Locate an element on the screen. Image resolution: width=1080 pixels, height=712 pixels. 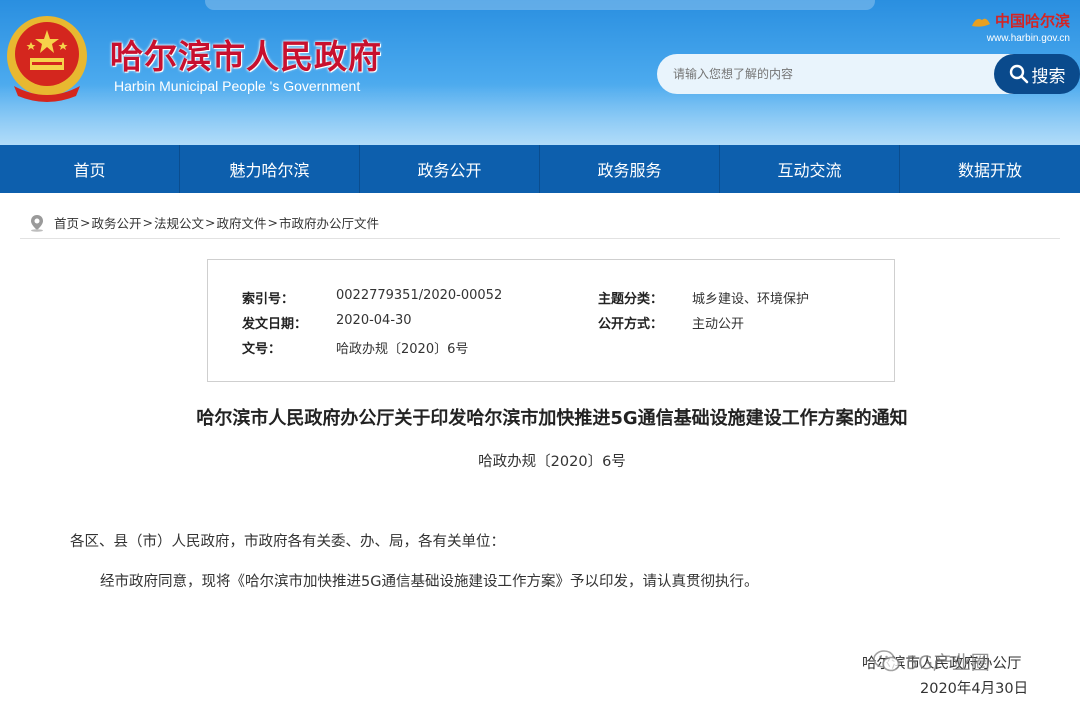
breadcrumb-gov-docs: 政府文件 is located at coordinates (242, 222).